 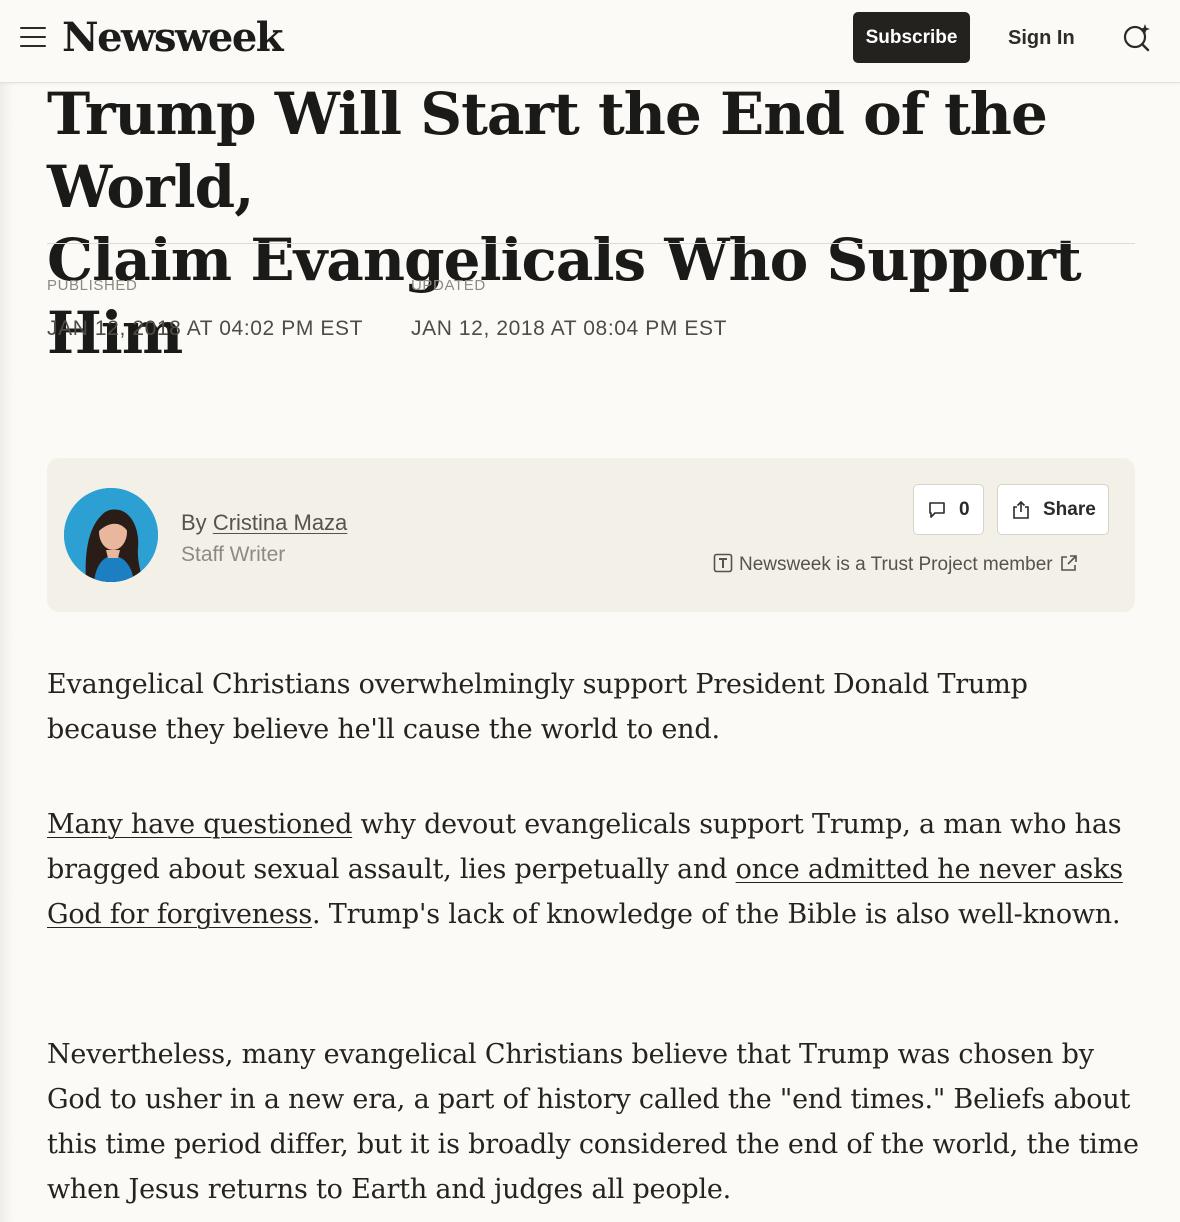 I want to click on published-label: PUBLISHED, so click(x=92, y=285).